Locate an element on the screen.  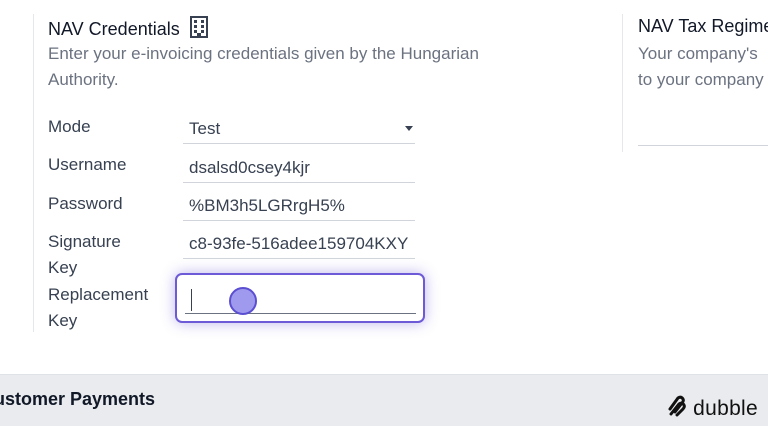
nav-tax-regime-title: NAV Tax Regime is located at coordinates (703, 26).